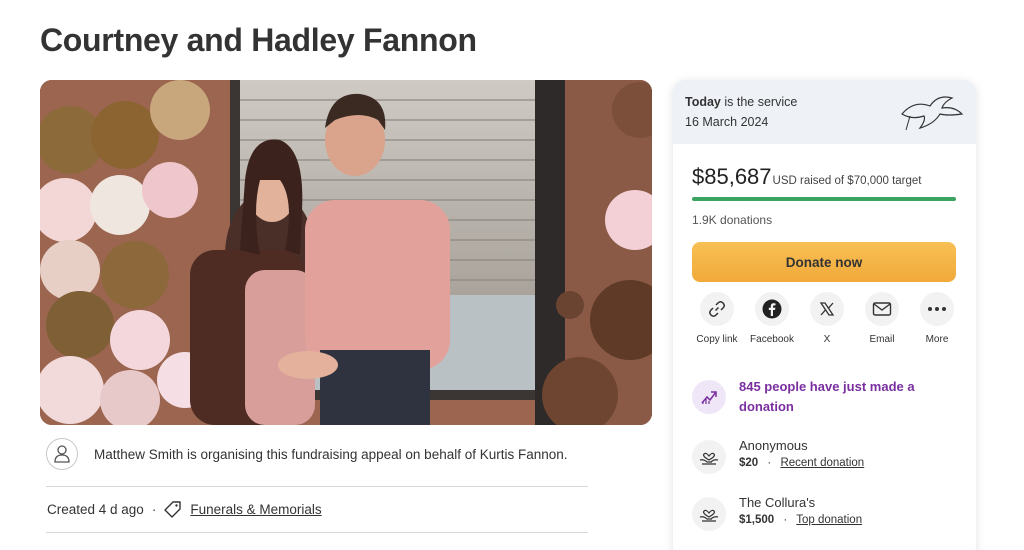  What do you see at coordinates (173, 509) in the screenshot?
I see `tag-icon` at bounding box center [173, 509].